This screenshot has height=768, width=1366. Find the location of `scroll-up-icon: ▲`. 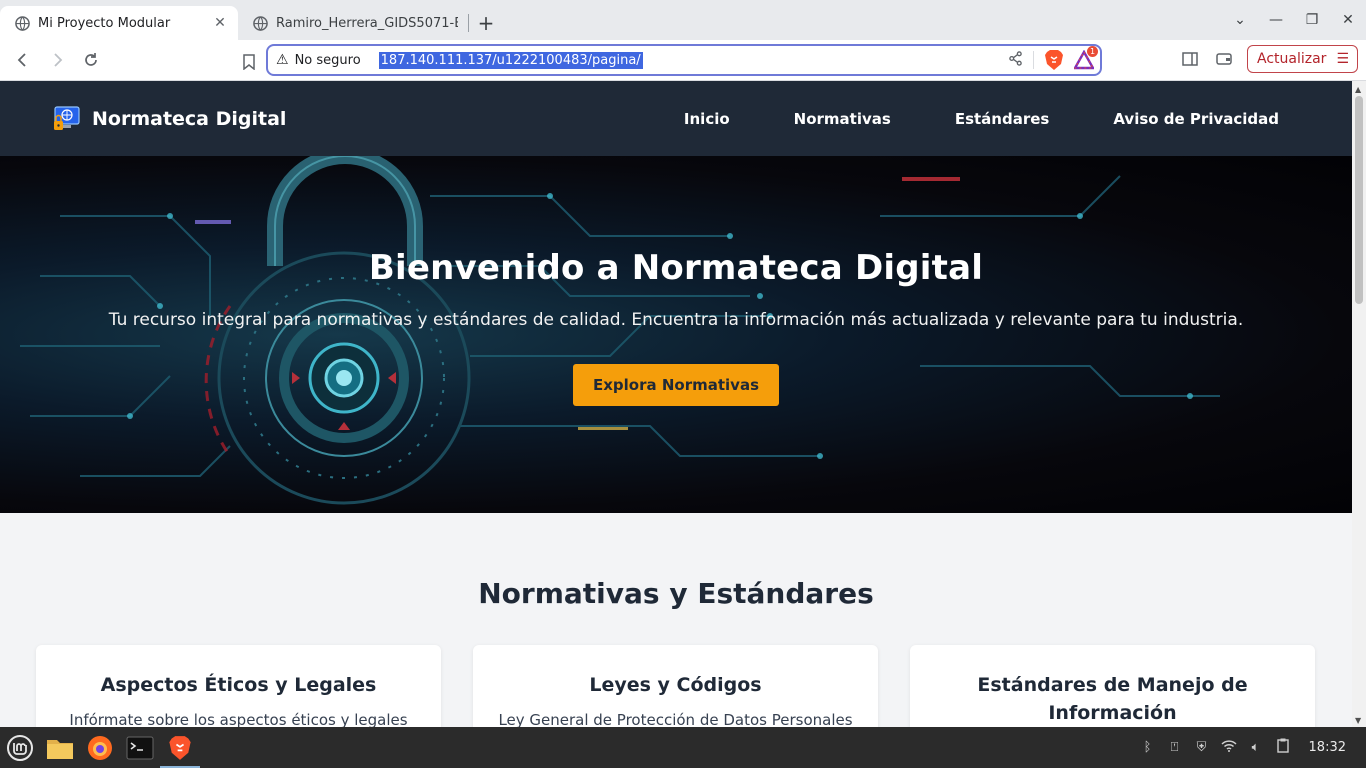

scroll-up-icon: ▲ is located at coordinates (1358, 89).